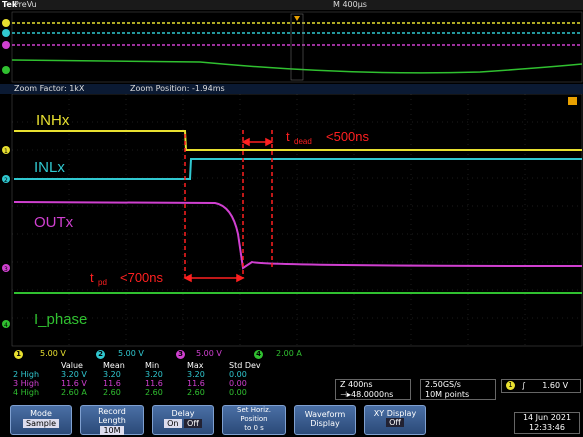 This screenshot has height=437, width=583. Describe the element at coordinates (180, 354) in the screenshot. I see `ch3-badge: 3` at that location.